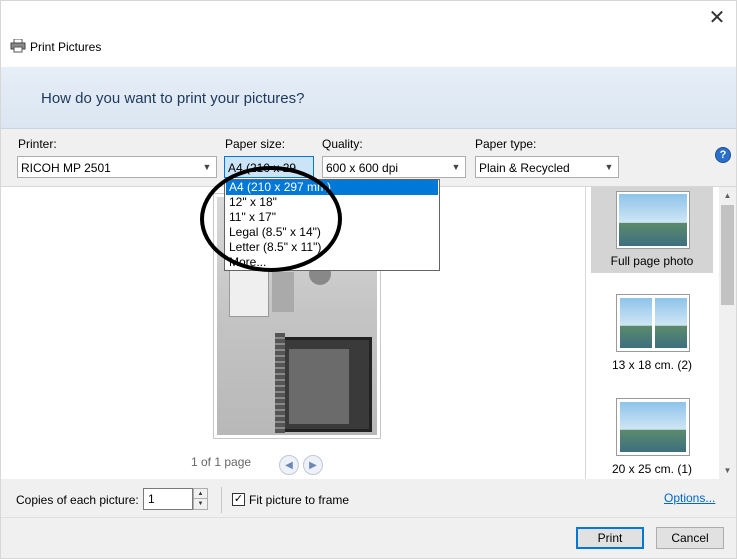 This screenshot has width=737, height=559. I want to click on paper-size-select: A4 (210 x 29, so click(269, 167).